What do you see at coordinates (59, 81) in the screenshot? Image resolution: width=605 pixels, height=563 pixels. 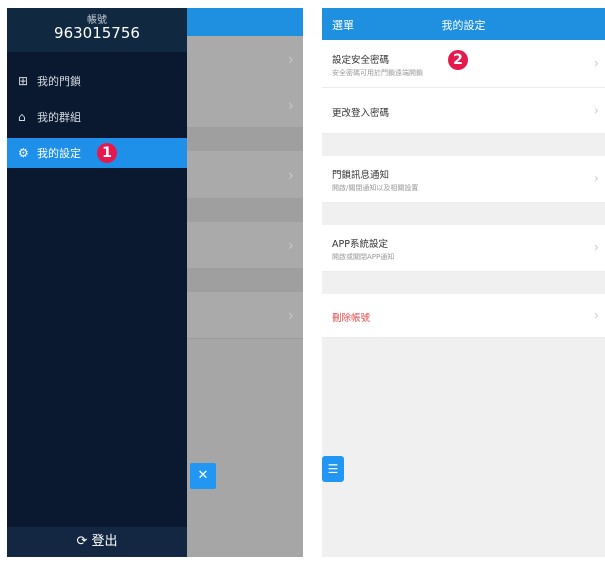 I see `drawer-item-label: 我的門鎖` at bounding box center [59, 81].